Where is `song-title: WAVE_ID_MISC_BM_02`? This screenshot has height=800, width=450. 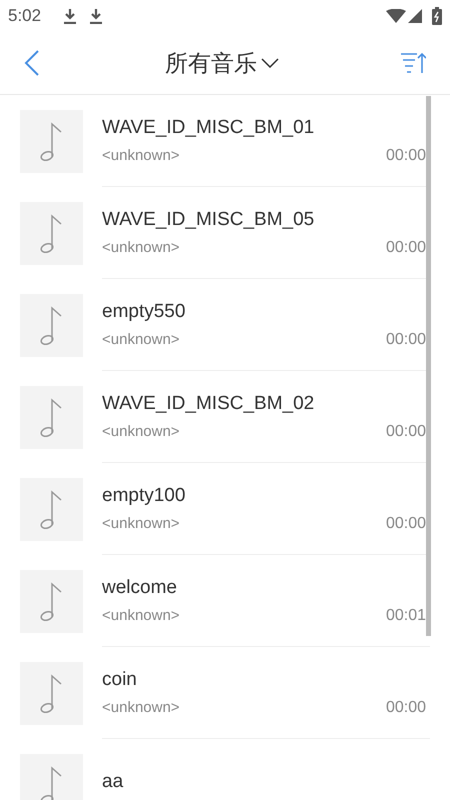
song-title: WAVE_ID_MISC_BM_02 is located at coordinates (264, 404).